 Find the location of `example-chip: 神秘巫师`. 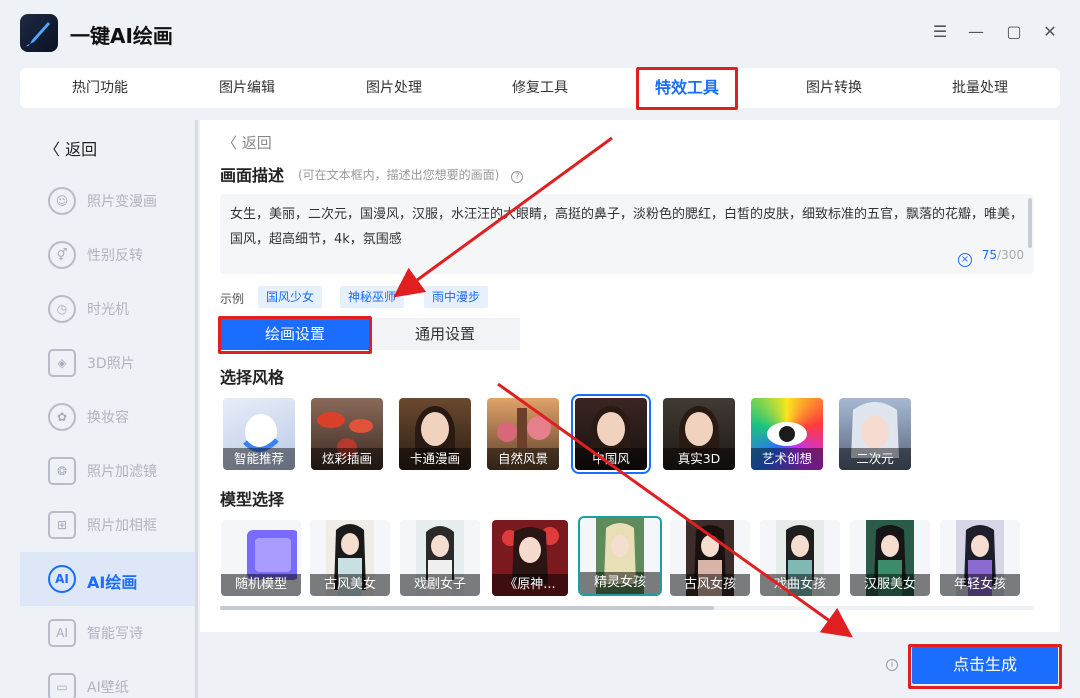

example-chip: 神秘巫师 is located at coordinates (372, 297).